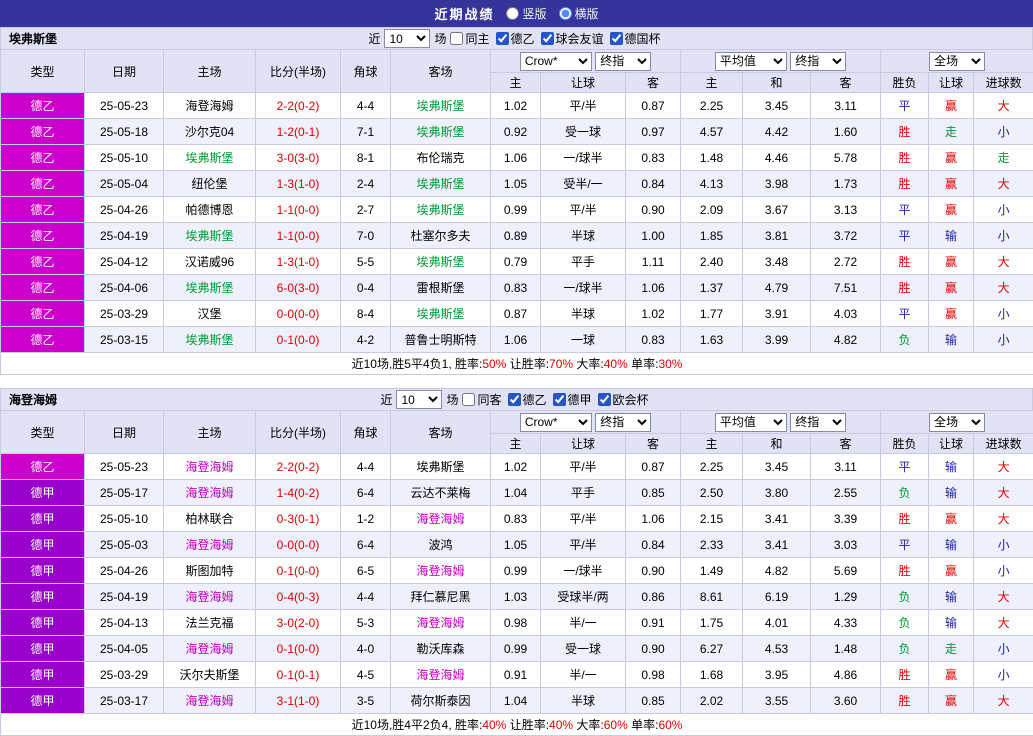 The width and height of the screenshot is (1033, 736). What do you see at coordinates (580, 38) in the screenshot?
I see `filter-checkbox-label: 球会友谊` at bounding box center [580, 38].